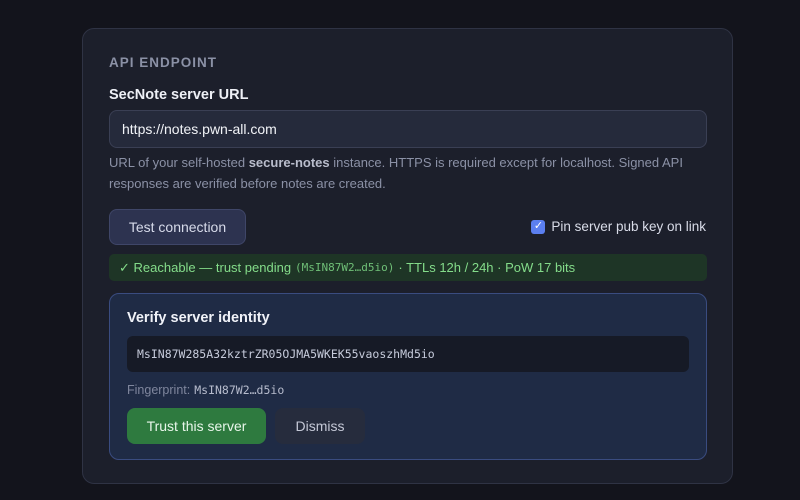 The height and width of the screenshot is (500, 800). What do you see at coordinates (179, 95) in the screenshot?
I see `server-url-label: SecNote server URL` at bounding box center [179, 95].